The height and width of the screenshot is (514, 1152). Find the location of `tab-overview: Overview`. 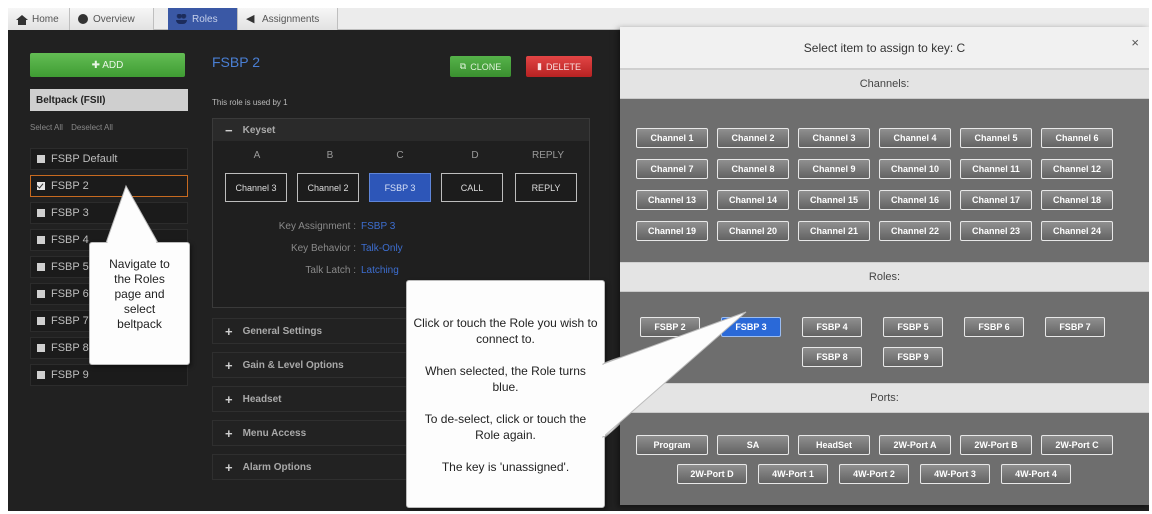

tab-overview: Overview is located at coordinates (112, 19).